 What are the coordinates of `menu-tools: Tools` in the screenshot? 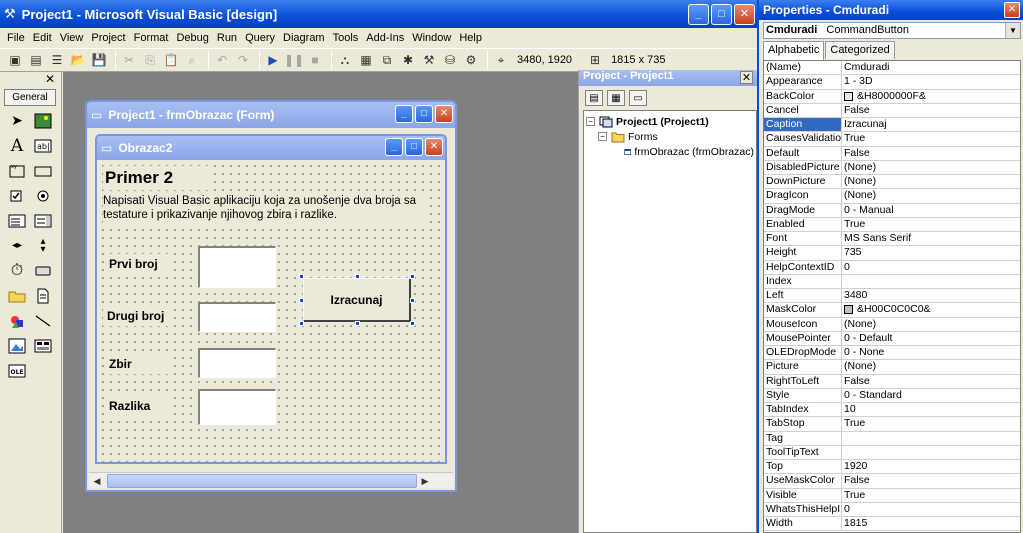 It's located at (347, 38).